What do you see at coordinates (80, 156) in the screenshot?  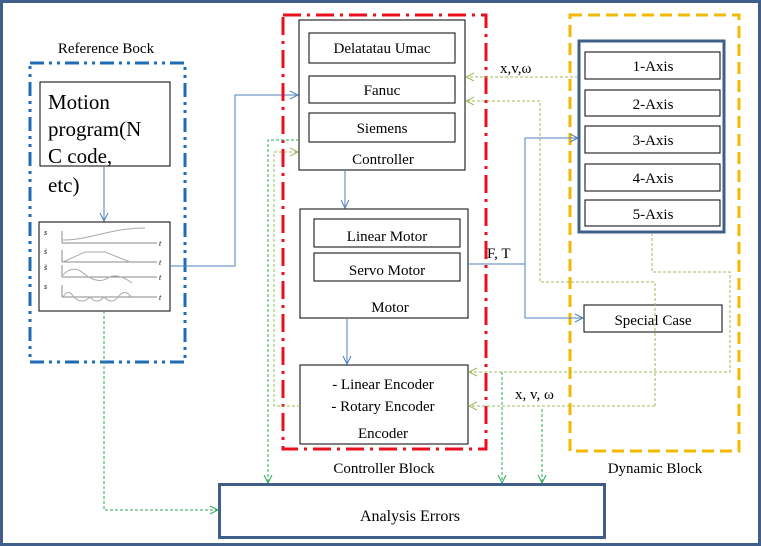 I see `motion-program-line: C code,` at bounding box center [80, 156].